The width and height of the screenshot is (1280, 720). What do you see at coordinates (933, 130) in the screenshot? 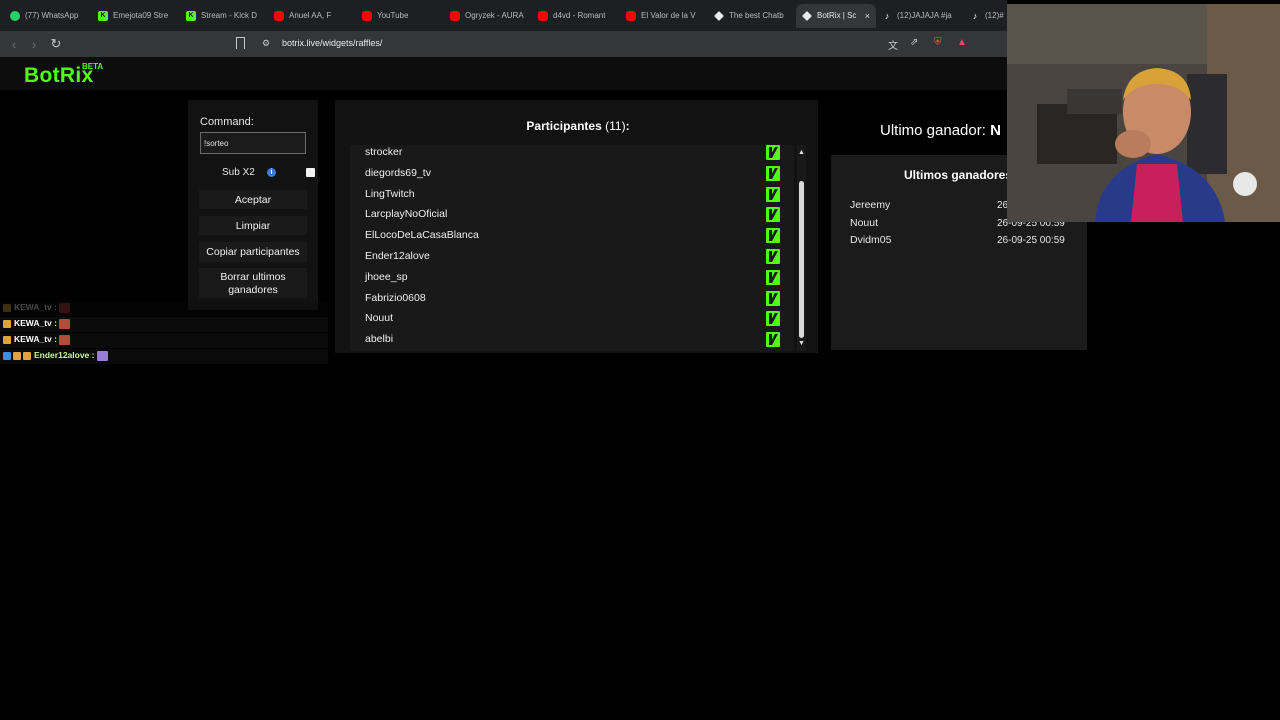
I see `last-winner-label: Ultimo ganador:` at bounding box center [933, 130].